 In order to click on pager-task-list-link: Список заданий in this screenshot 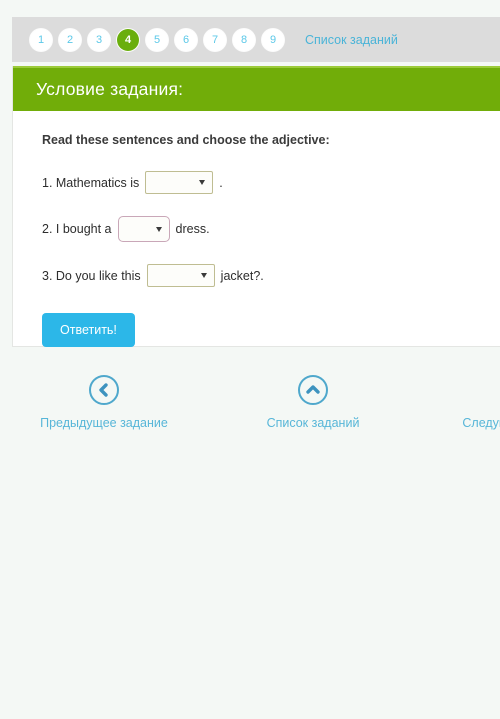, I will do `click(351, 40)`.